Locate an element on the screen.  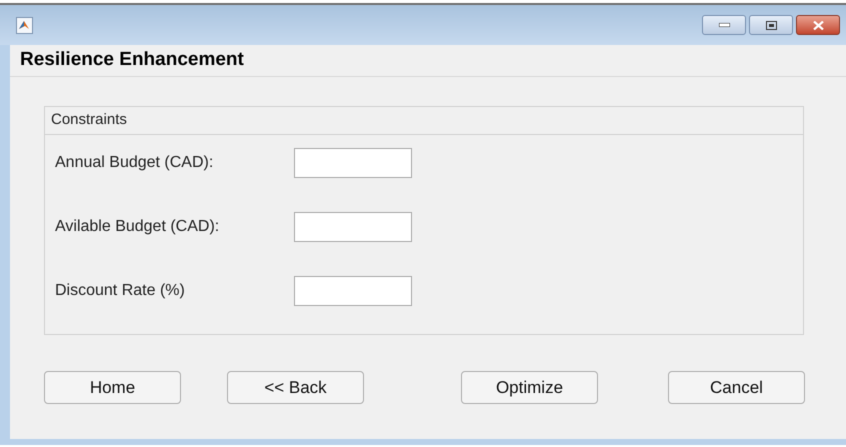
restore-icon is located at coordinates (771, 25).